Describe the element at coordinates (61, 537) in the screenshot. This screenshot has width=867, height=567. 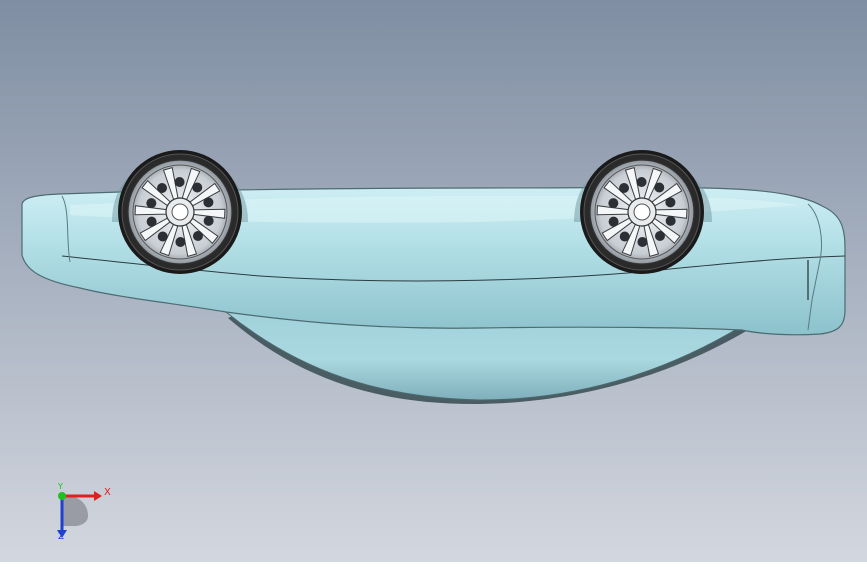
I see `z-axis-label: Z` at that location.